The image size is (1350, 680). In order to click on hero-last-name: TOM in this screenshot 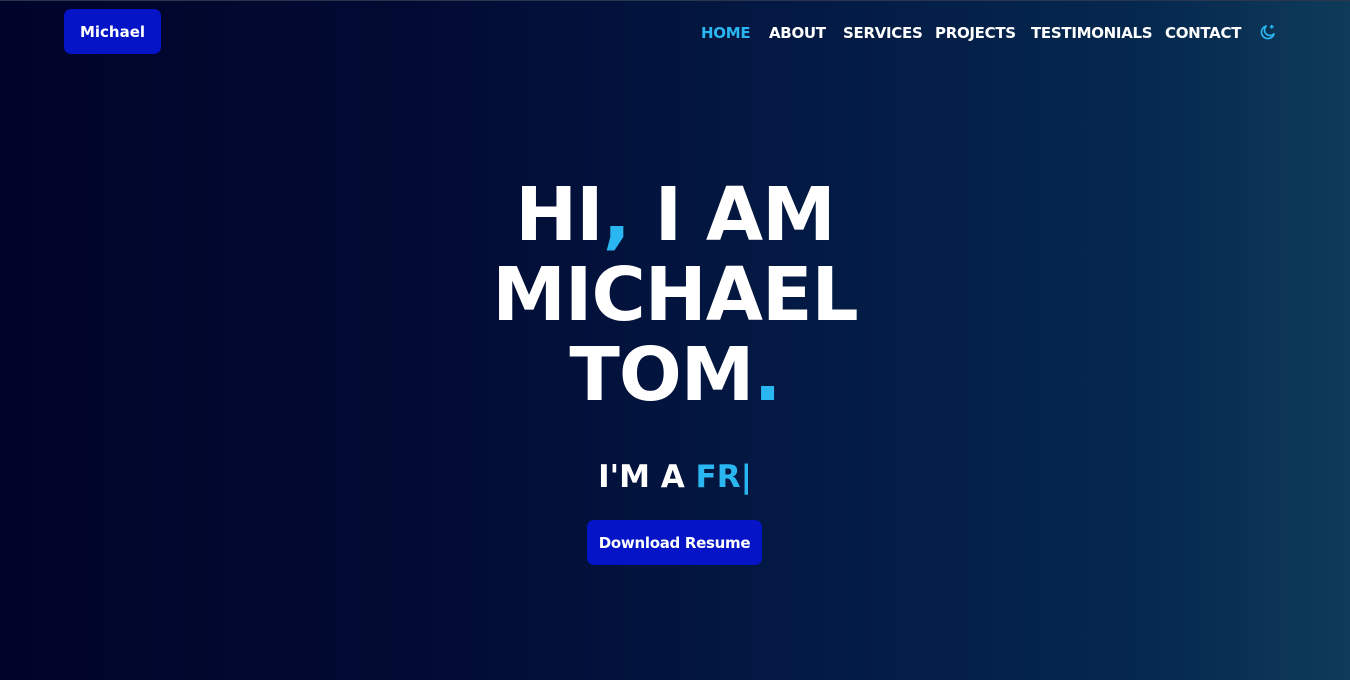, I will do `click(661, 375)`.